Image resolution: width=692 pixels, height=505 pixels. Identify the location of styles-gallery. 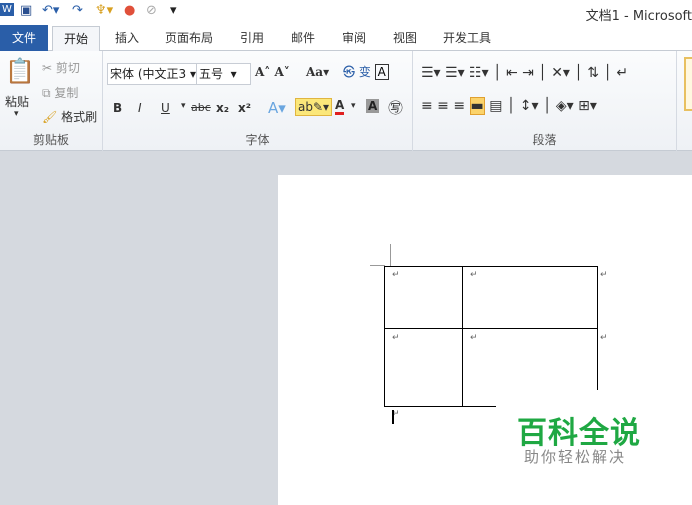
(688, 84).